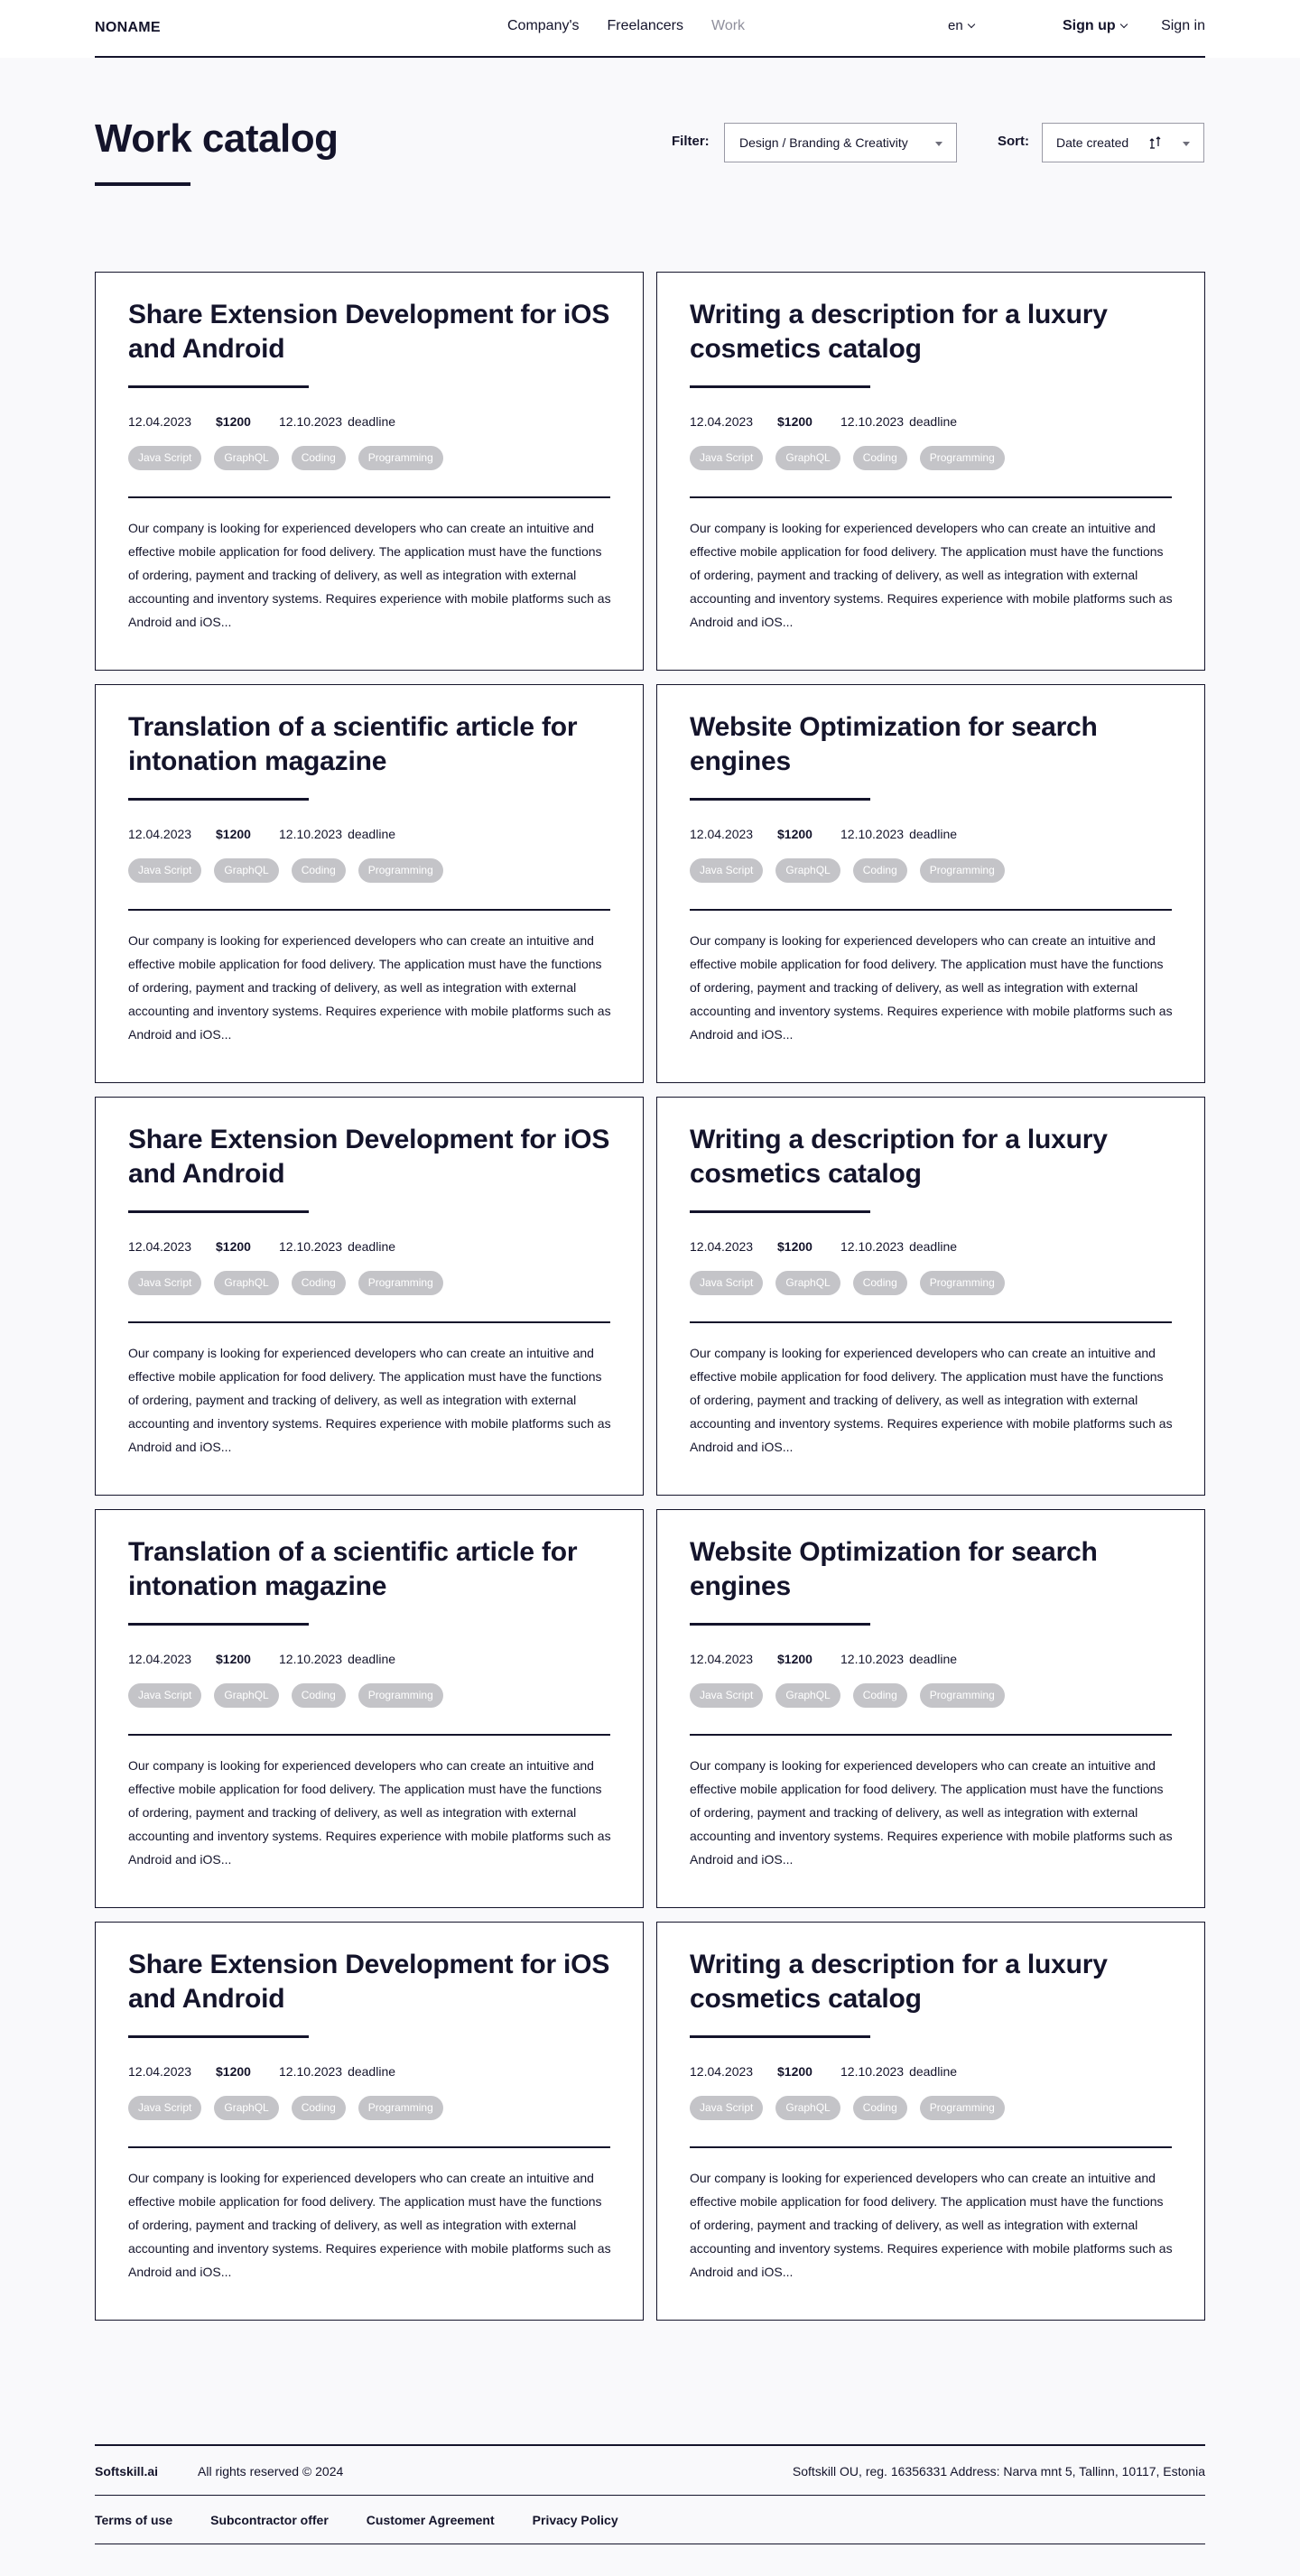 This screenshot has height=2576, width=1300. What do you see at coordinates (1095, 26) in the screenshot?
I see `signup-button: Sign up` at bounding box center [1095, 26].